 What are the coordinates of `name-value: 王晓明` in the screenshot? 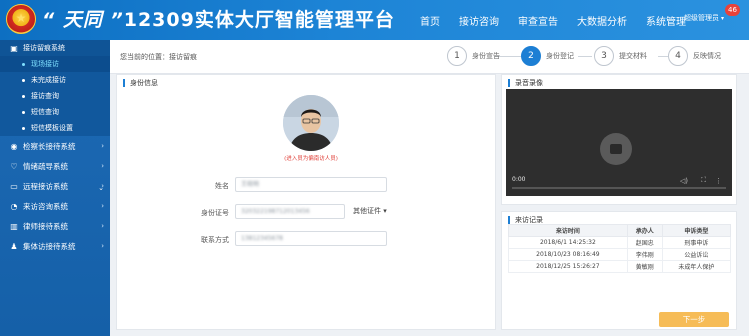 It's located at (250, 184).